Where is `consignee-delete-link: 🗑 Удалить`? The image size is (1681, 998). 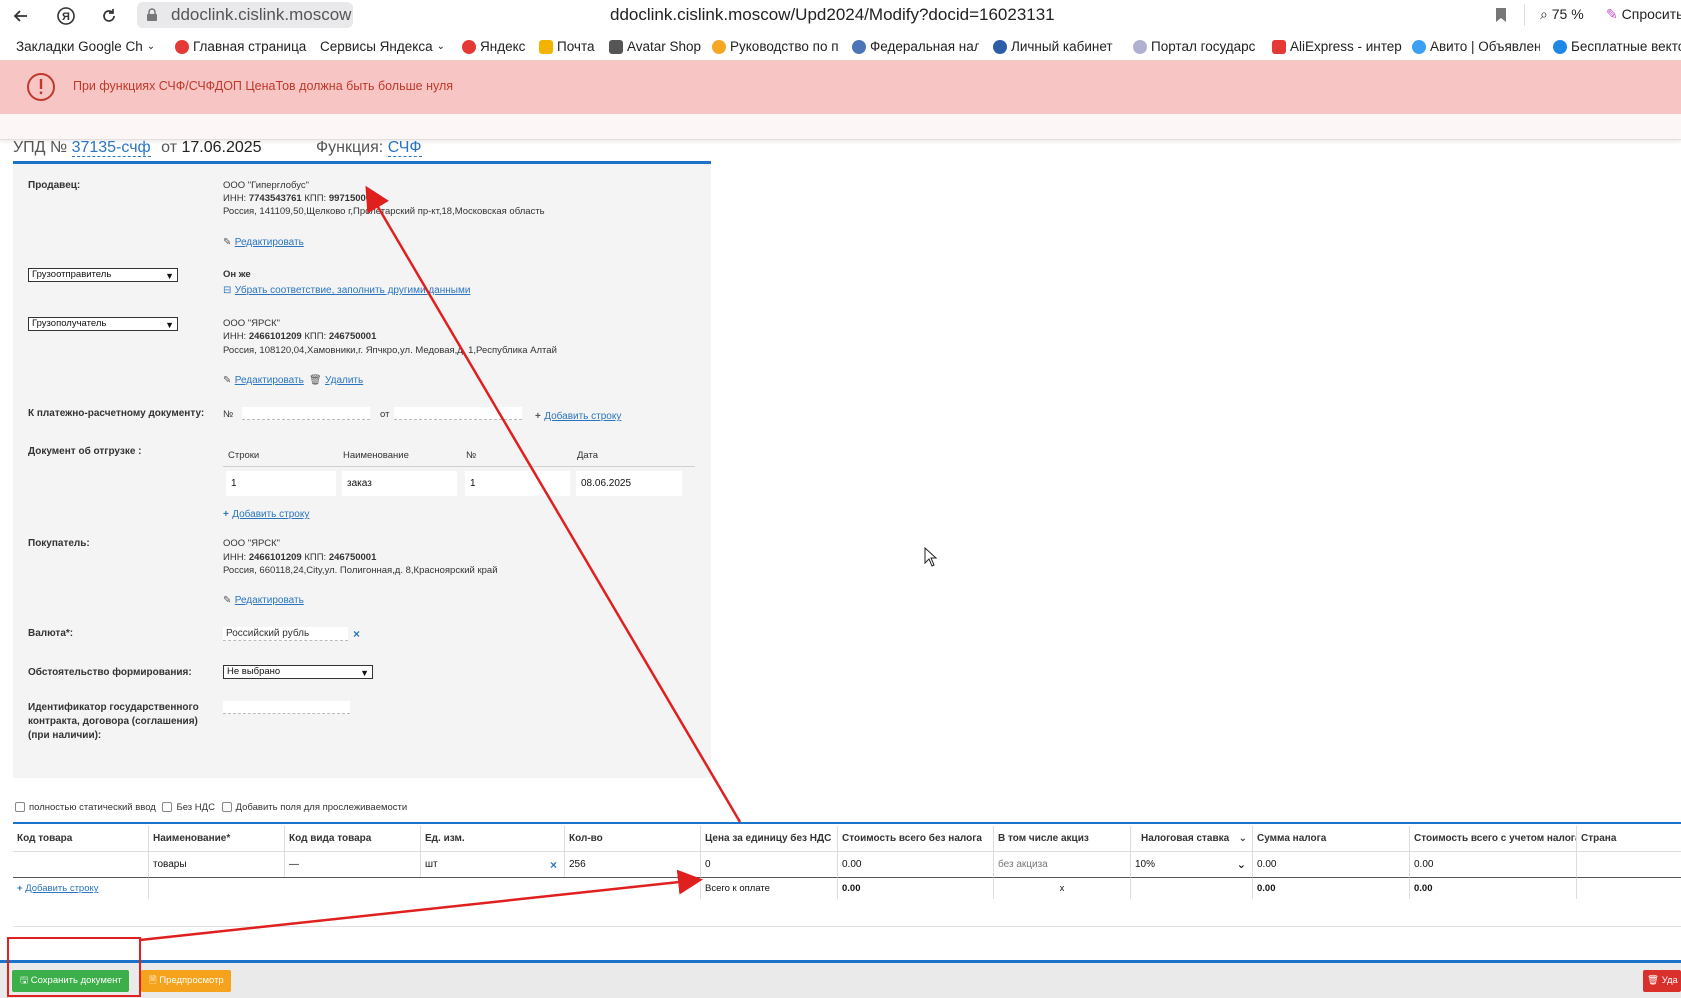 consignee-delete-link: 🗑 Удалить is located at coordinates (336, 379).